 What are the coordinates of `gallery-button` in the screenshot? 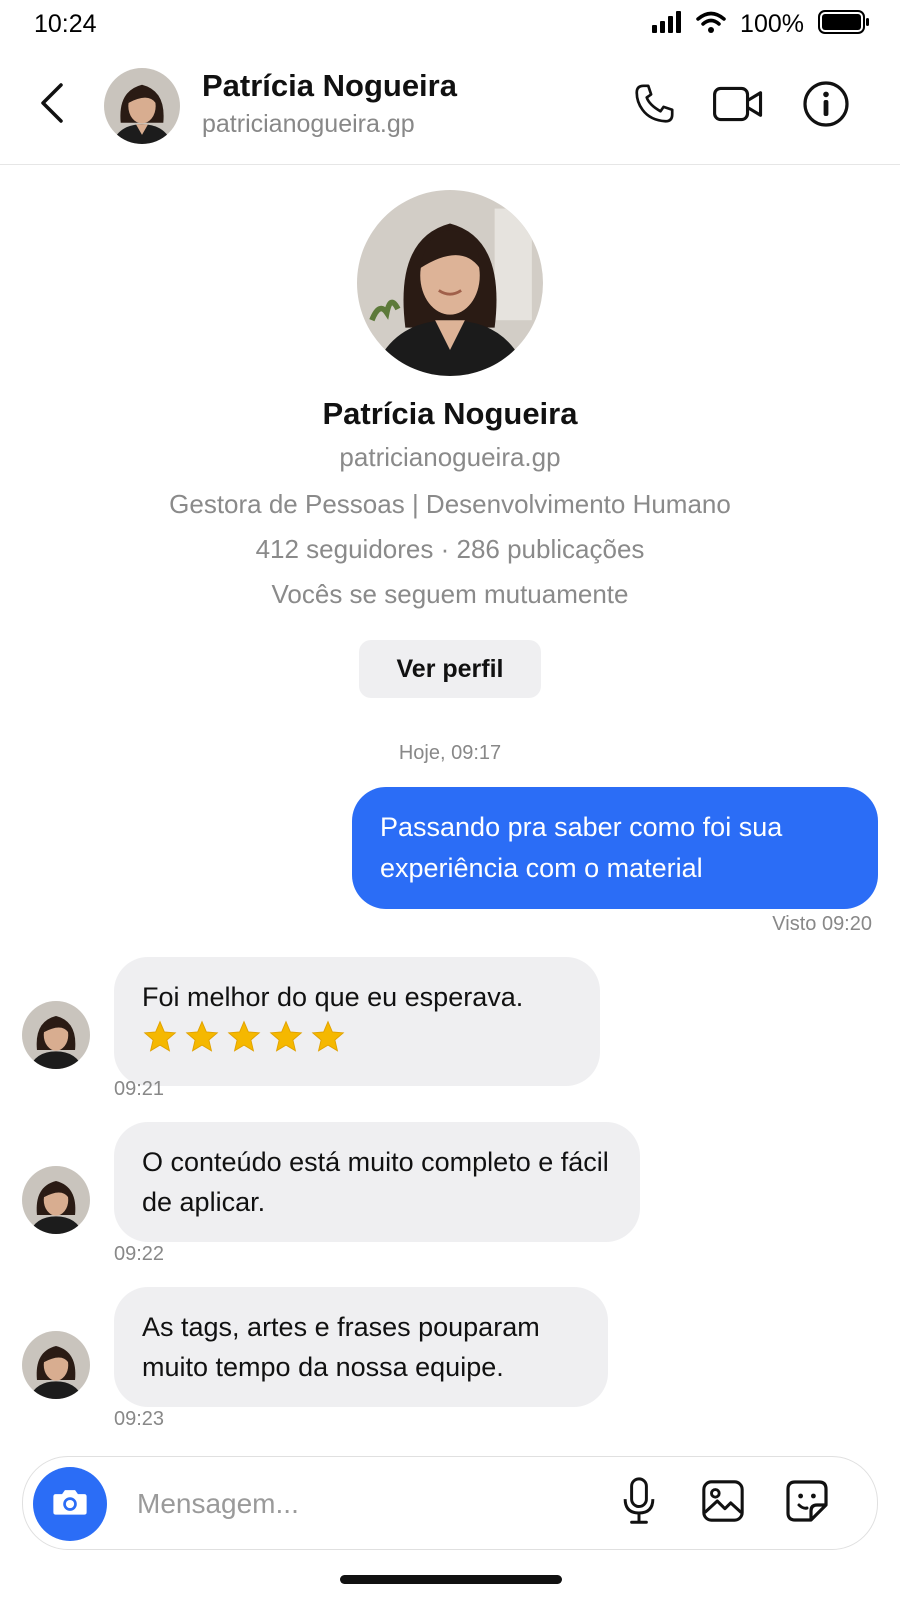 It's located at (723, 1503).